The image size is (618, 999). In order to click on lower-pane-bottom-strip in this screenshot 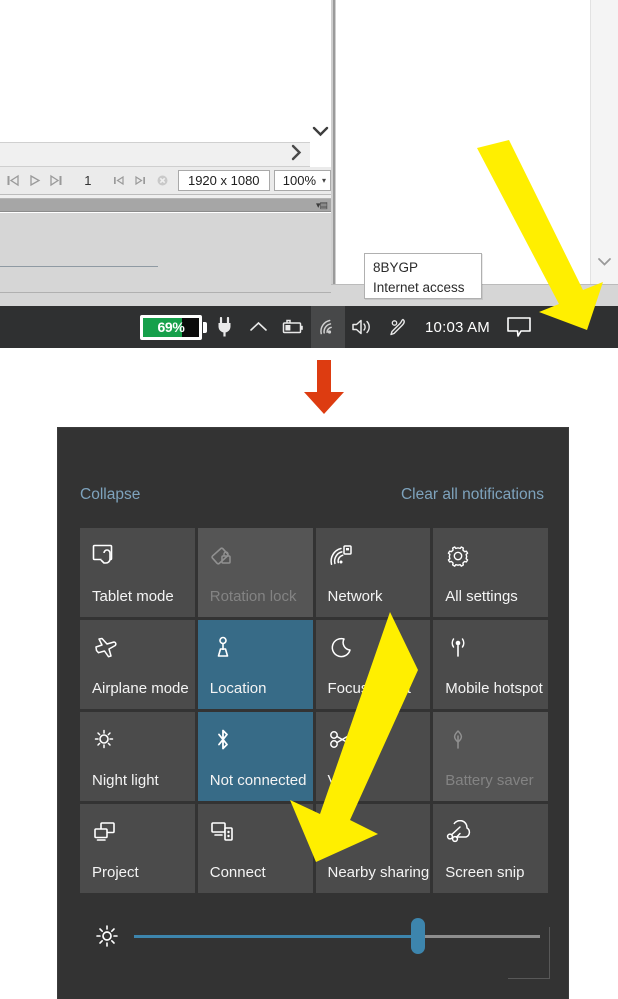, I will do `click(165, 299)`.